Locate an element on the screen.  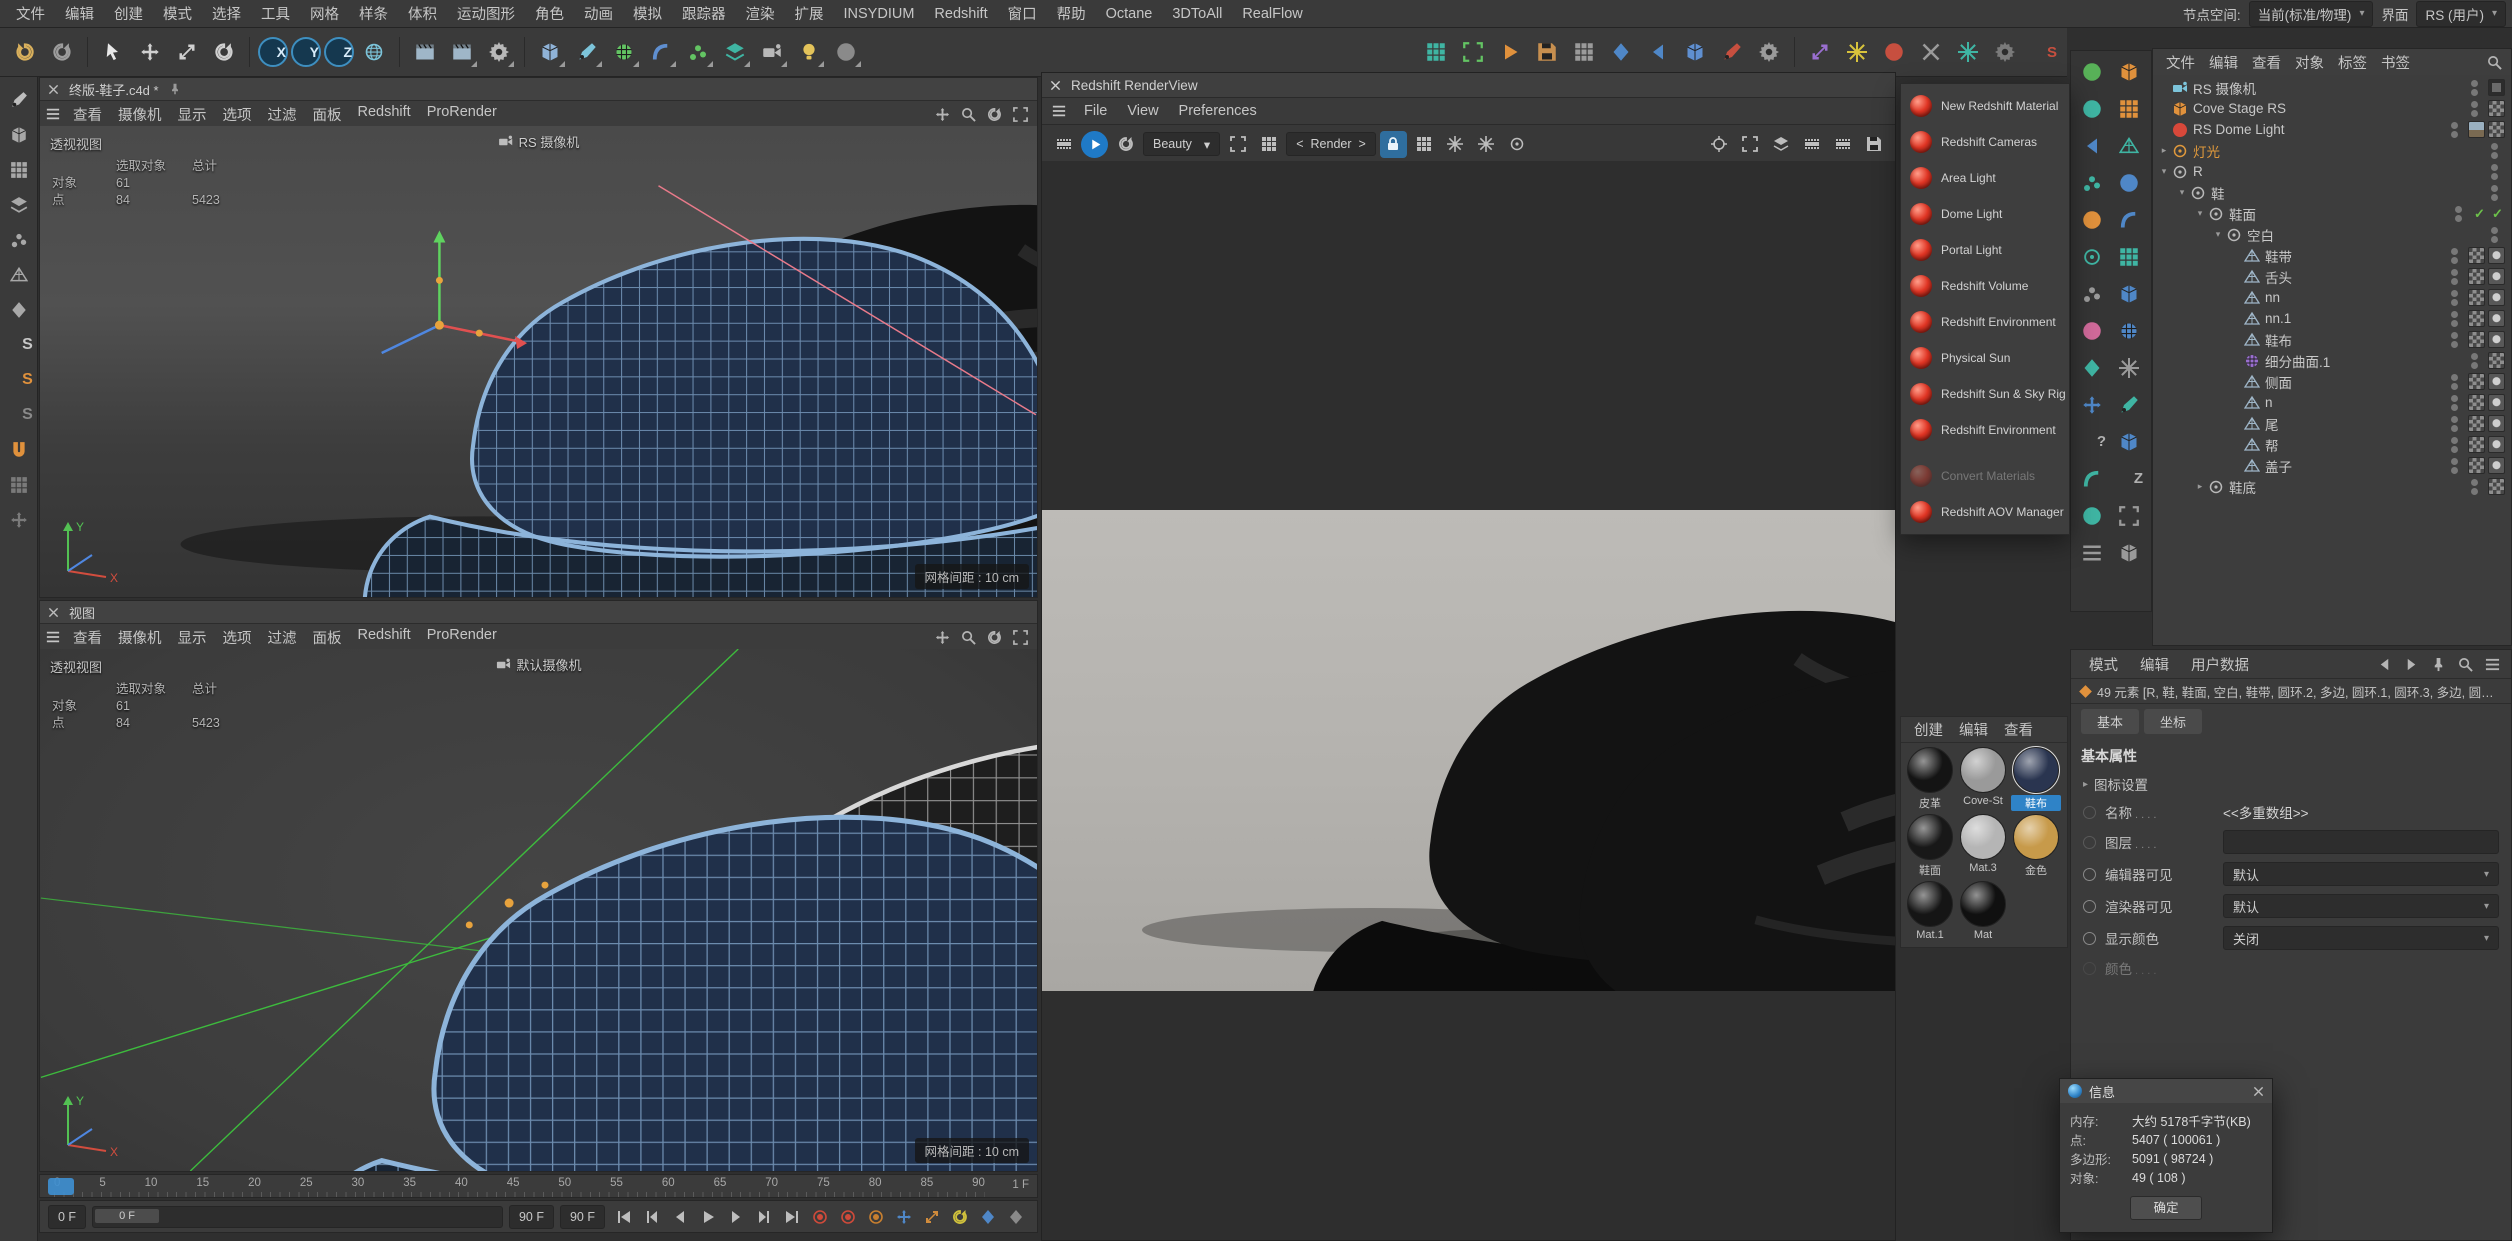
play-button is located at coordinates (708, 1217).